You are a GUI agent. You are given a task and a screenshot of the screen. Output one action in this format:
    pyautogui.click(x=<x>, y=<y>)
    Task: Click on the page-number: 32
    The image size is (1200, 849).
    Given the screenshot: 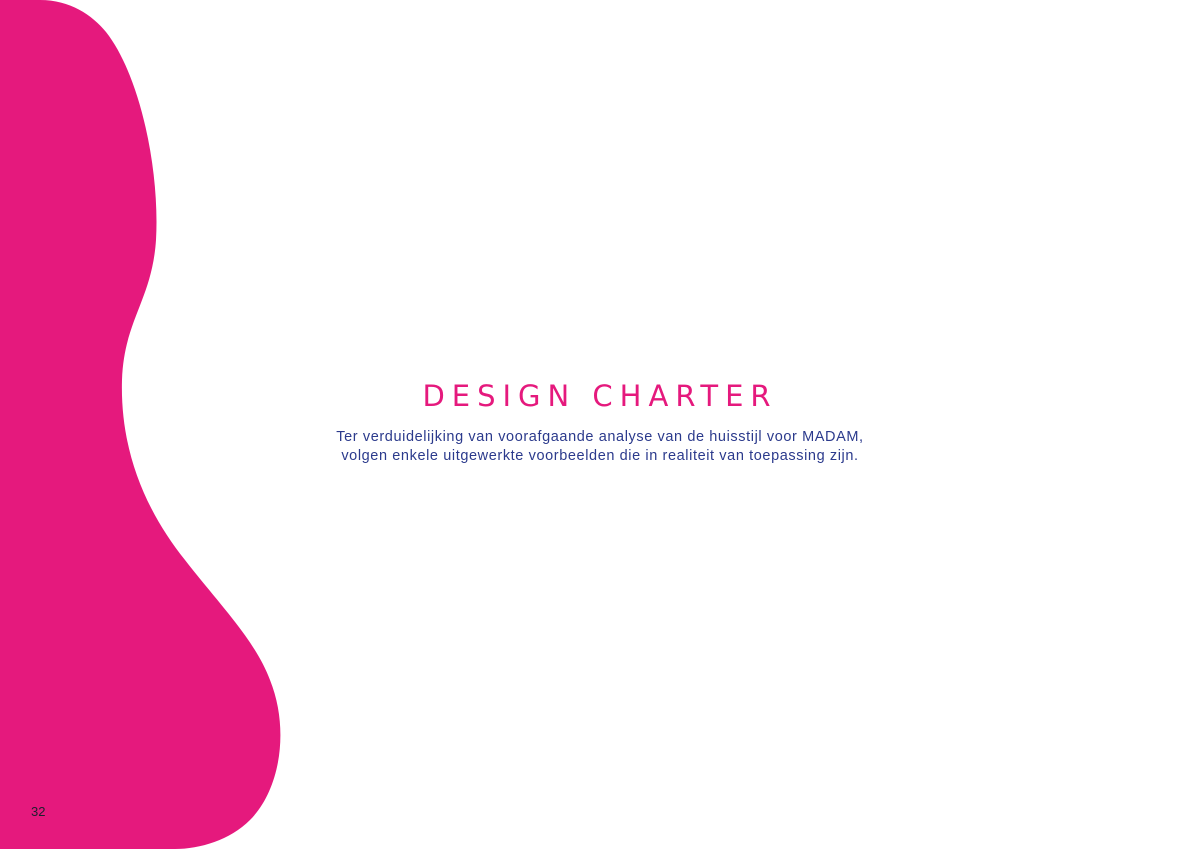 What is the action you would take?
    pyautogui.click(x=38, y=811)
    